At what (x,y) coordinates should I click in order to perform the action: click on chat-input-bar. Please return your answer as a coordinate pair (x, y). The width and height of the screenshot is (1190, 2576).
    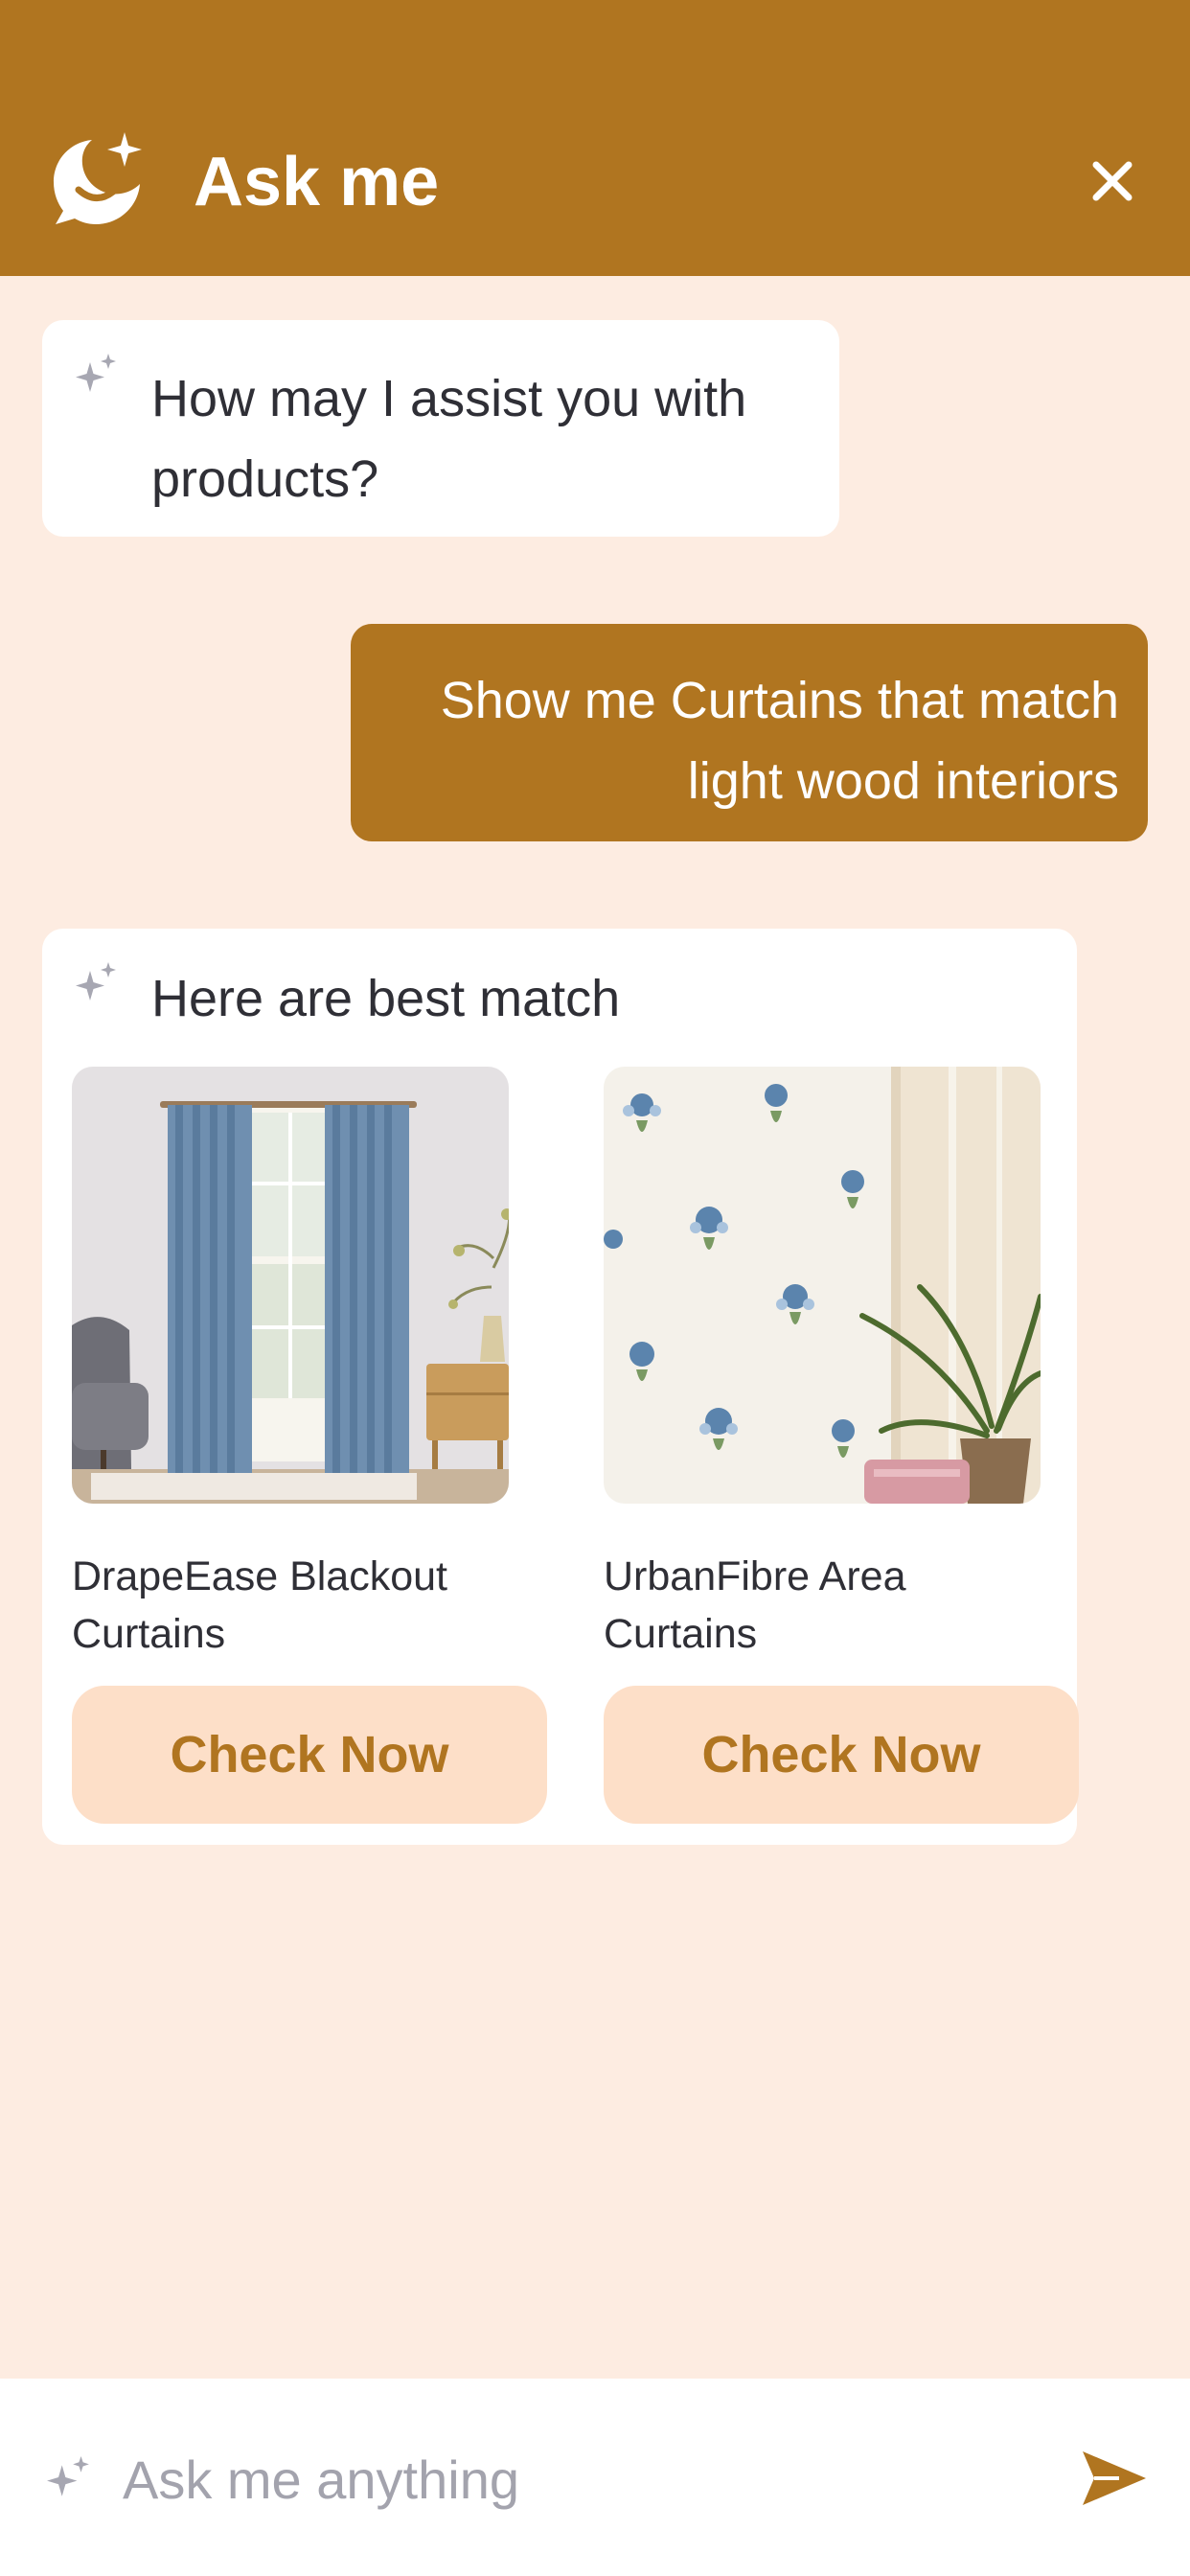
    Looking at the image, I should click on (595, 2477).